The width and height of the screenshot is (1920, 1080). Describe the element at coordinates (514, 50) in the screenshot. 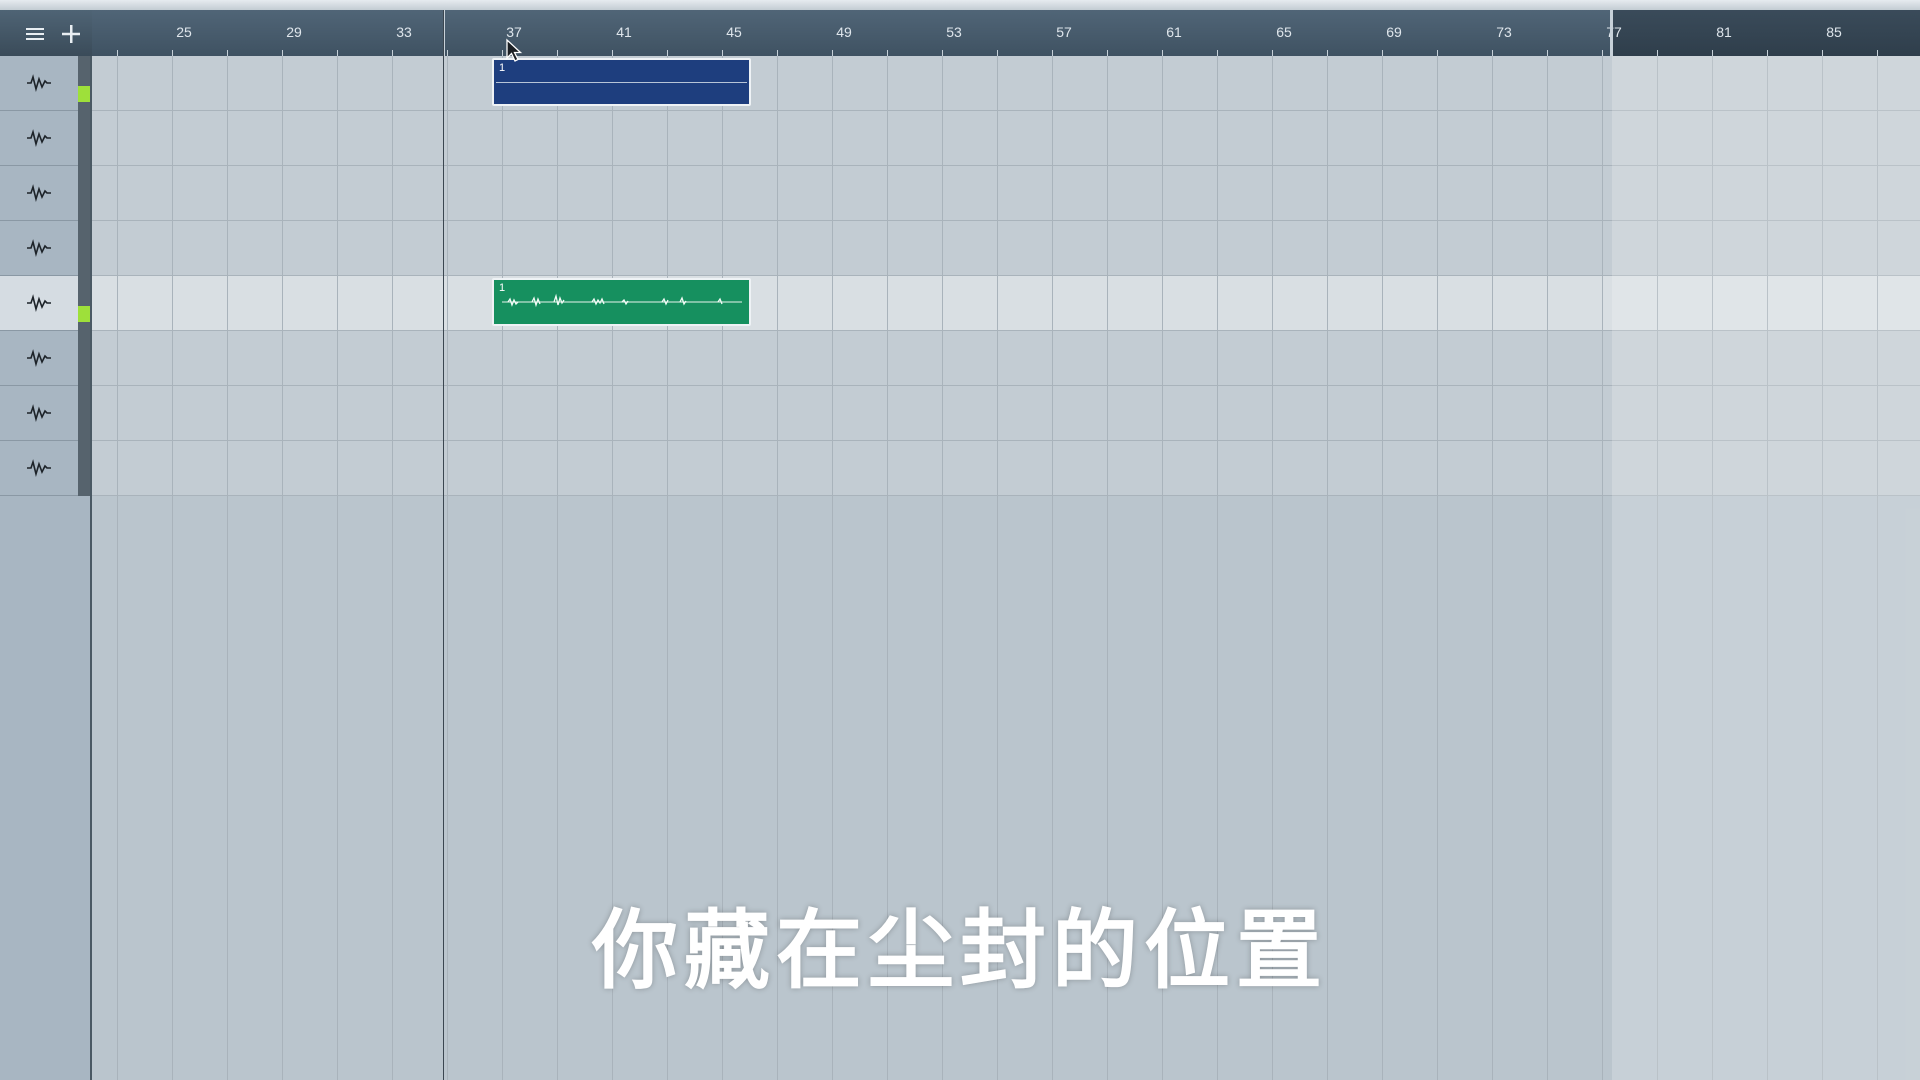

I see `mouse-cursor-icon` at that location.